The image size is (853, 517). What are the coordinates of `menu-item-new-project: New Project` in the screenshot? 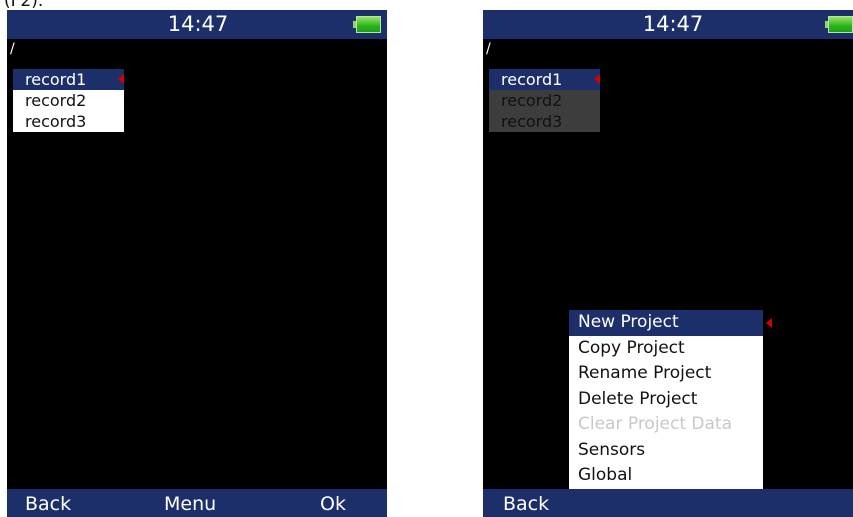 It's located at (670, 323).